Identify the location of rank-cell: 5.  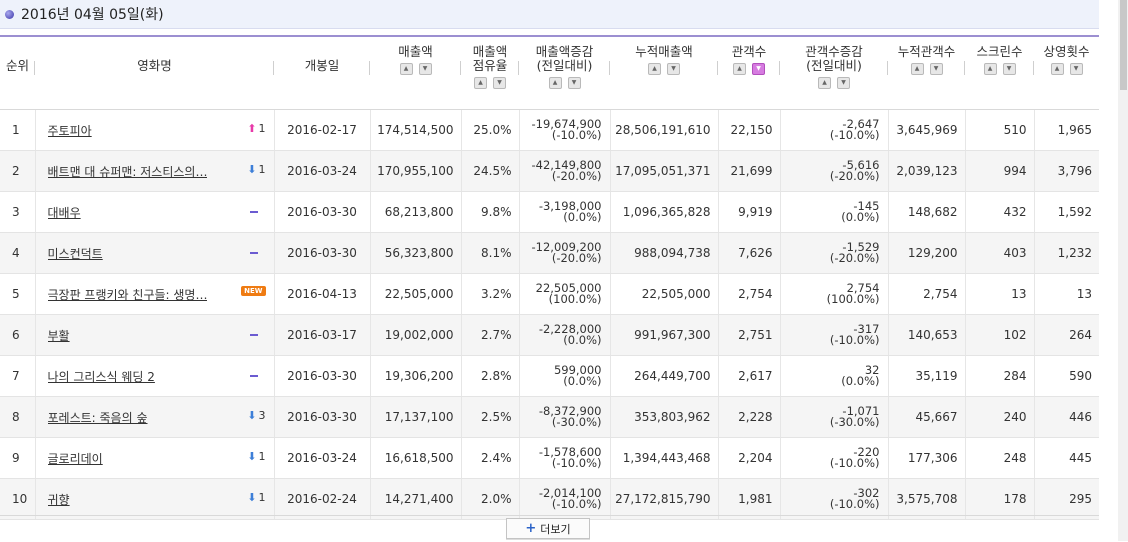
(18, 294).